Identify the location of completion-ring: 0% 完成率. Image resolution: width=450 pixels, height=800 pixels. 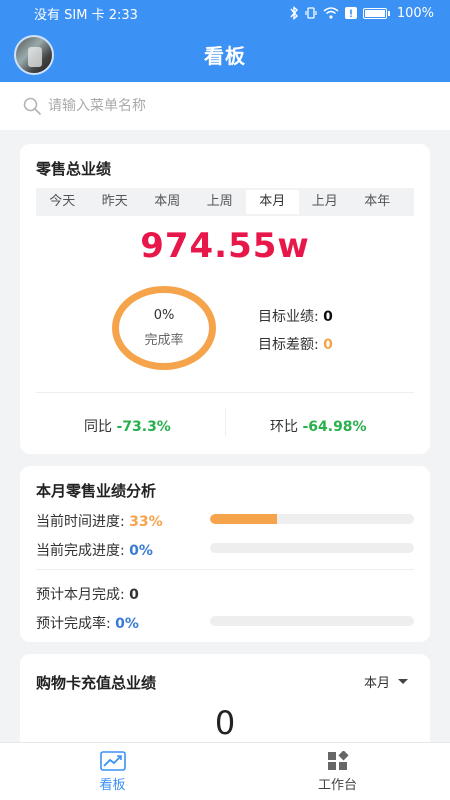
(164, 328).